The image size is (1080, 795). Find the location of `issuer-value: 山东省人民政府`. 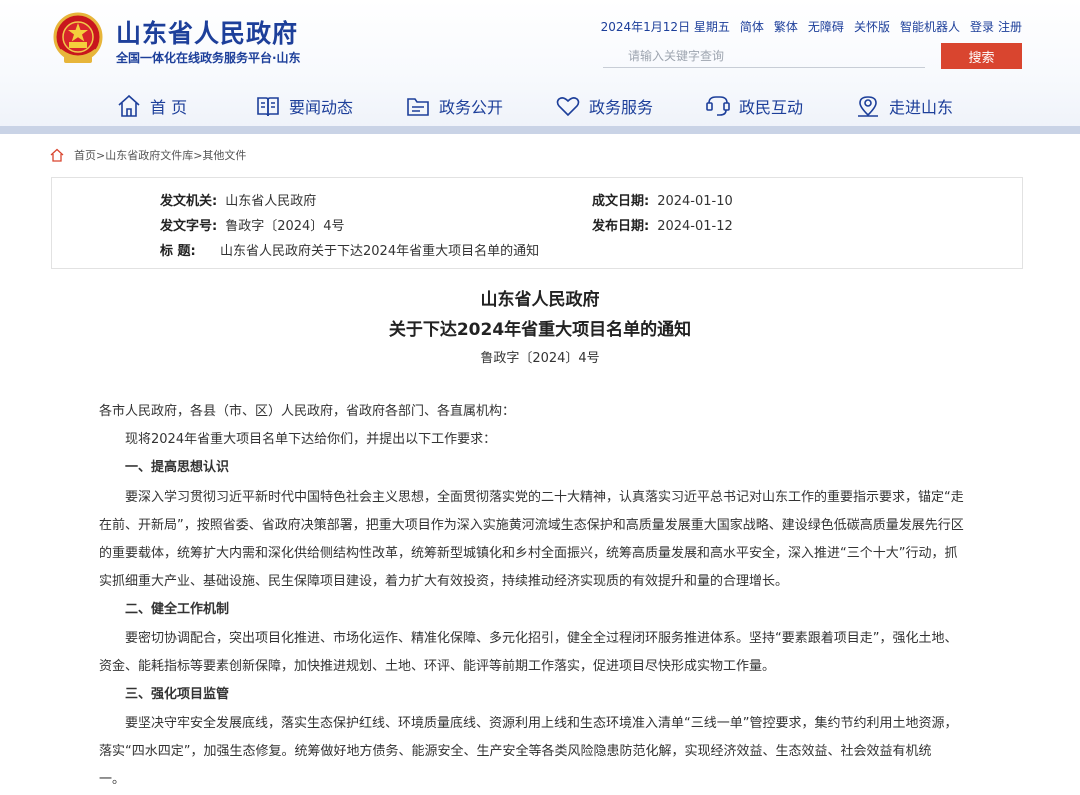

issuer-value: 山东省人民政府 is located at coordinates (271, 201).